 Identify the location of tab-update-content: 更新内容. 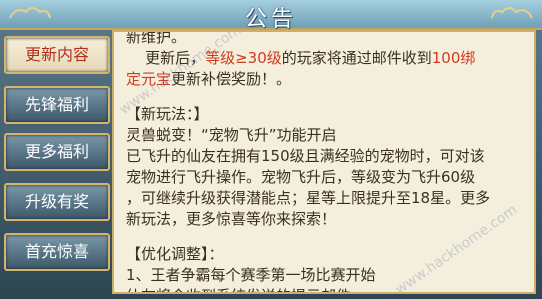
(57, 55).